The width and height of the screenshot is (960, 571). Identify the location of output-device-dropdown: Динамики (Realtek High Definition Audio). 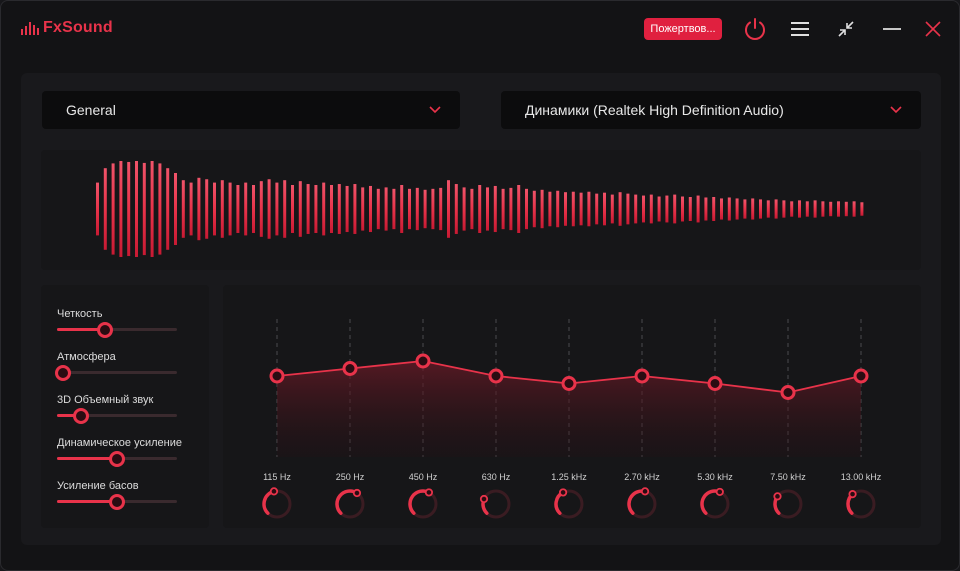
(711, 110).